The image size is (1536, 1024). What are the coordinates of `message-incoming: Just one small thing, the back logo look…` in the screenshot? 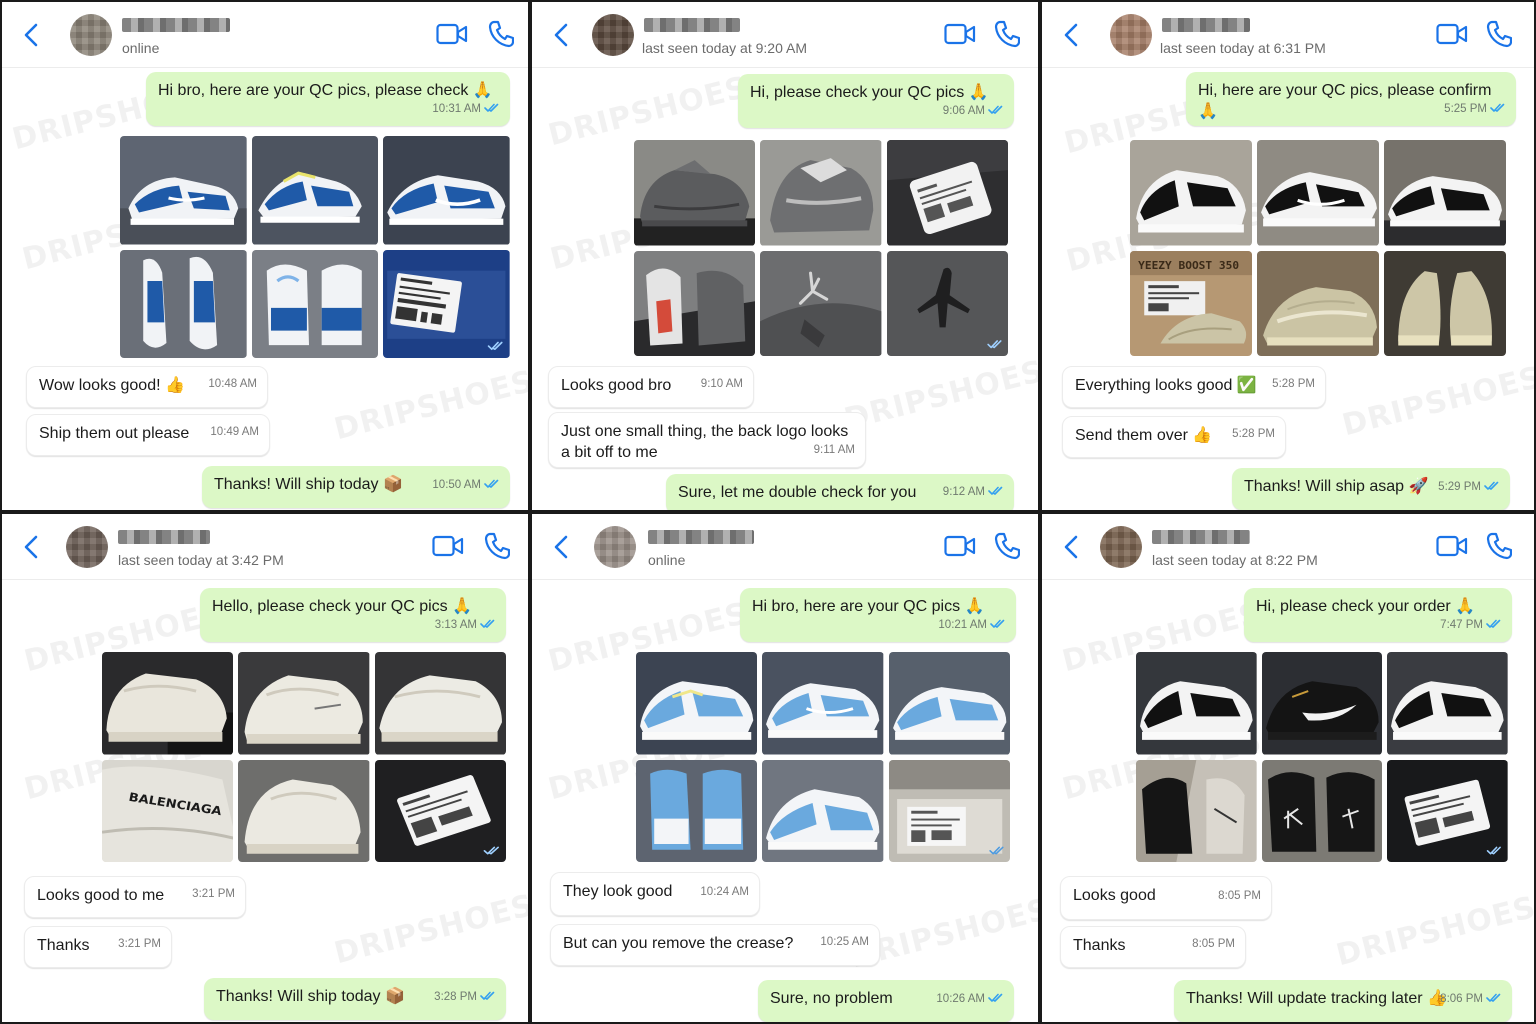 It's located at (707, 440).